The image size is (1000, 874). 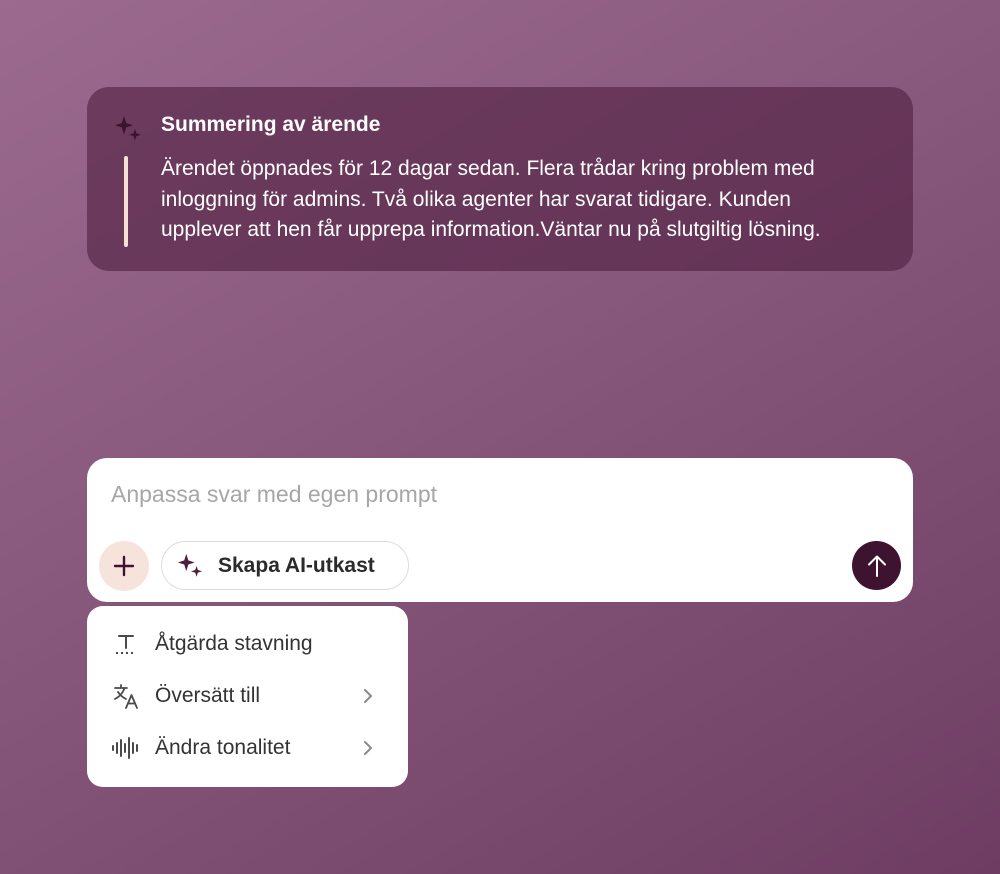 I want to click on summary-accent-bar, so click(x=126, y=201).